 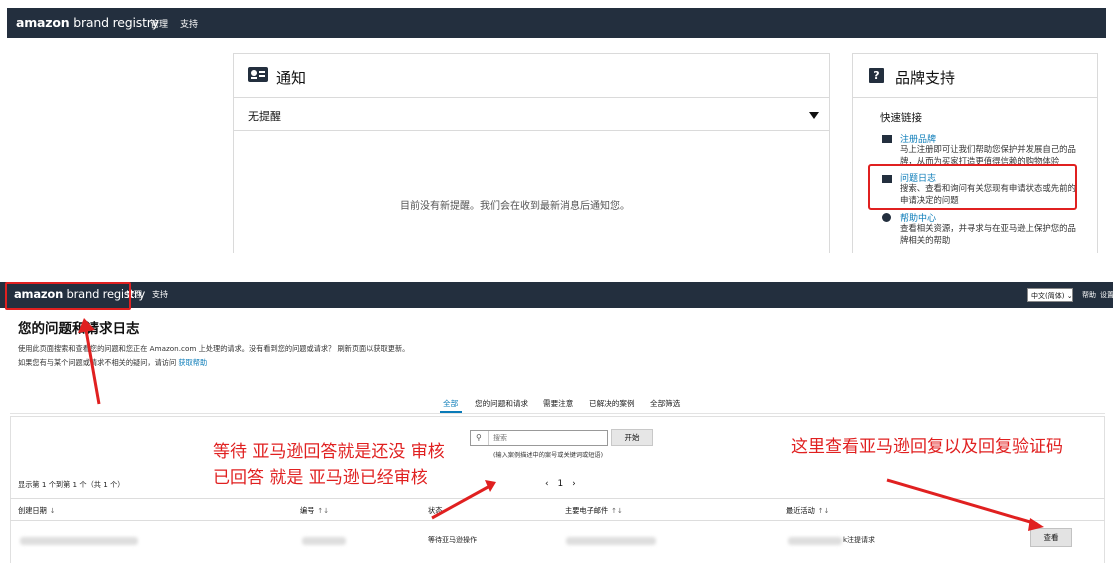 What do you see at coordinates (159, 23) in the screenshot?
I see `nav-manage: 管理` at bounding box center [159, 23].